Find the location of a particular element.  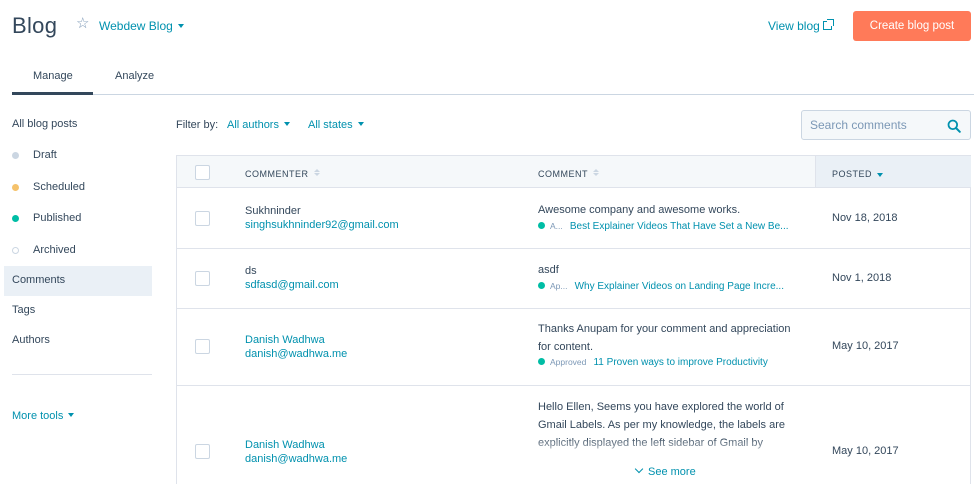

column-header-posted: POSTED is located at coordinates (858, 174).